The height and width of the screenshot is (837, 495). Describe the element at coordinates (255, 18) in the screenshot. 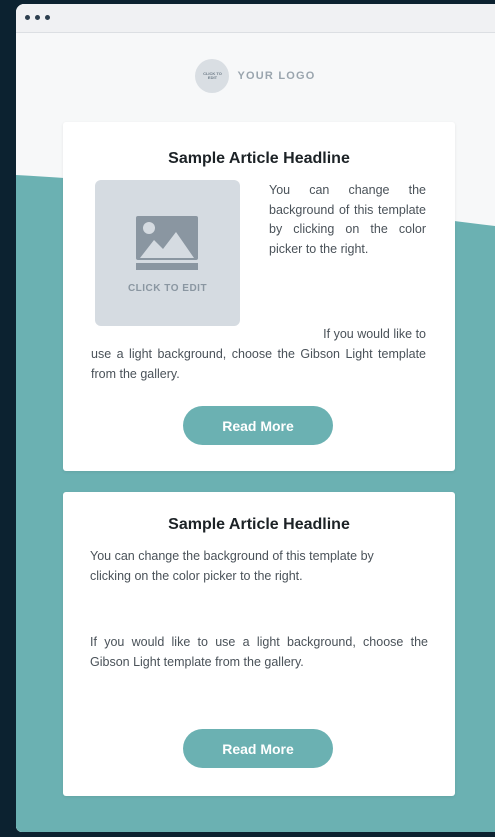

I see `window-titlebar` at that location.